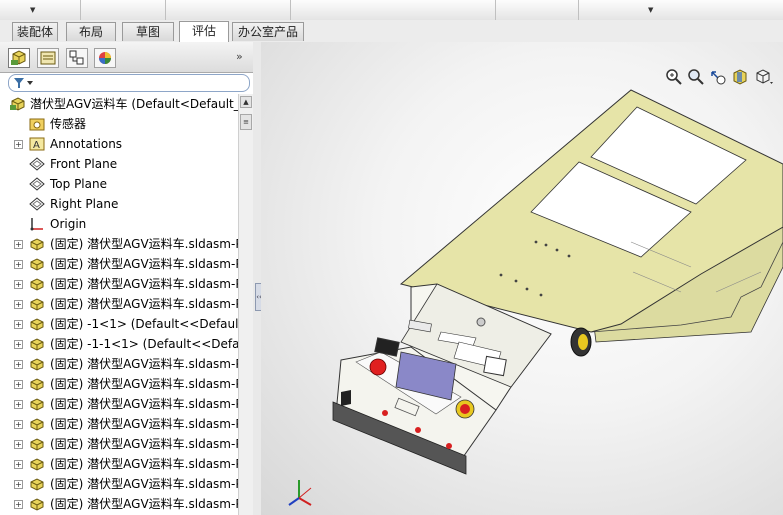 The width and height of the screenshot is (783, 515). I want to click on tree-item: Front Plane, so click(119, 164).